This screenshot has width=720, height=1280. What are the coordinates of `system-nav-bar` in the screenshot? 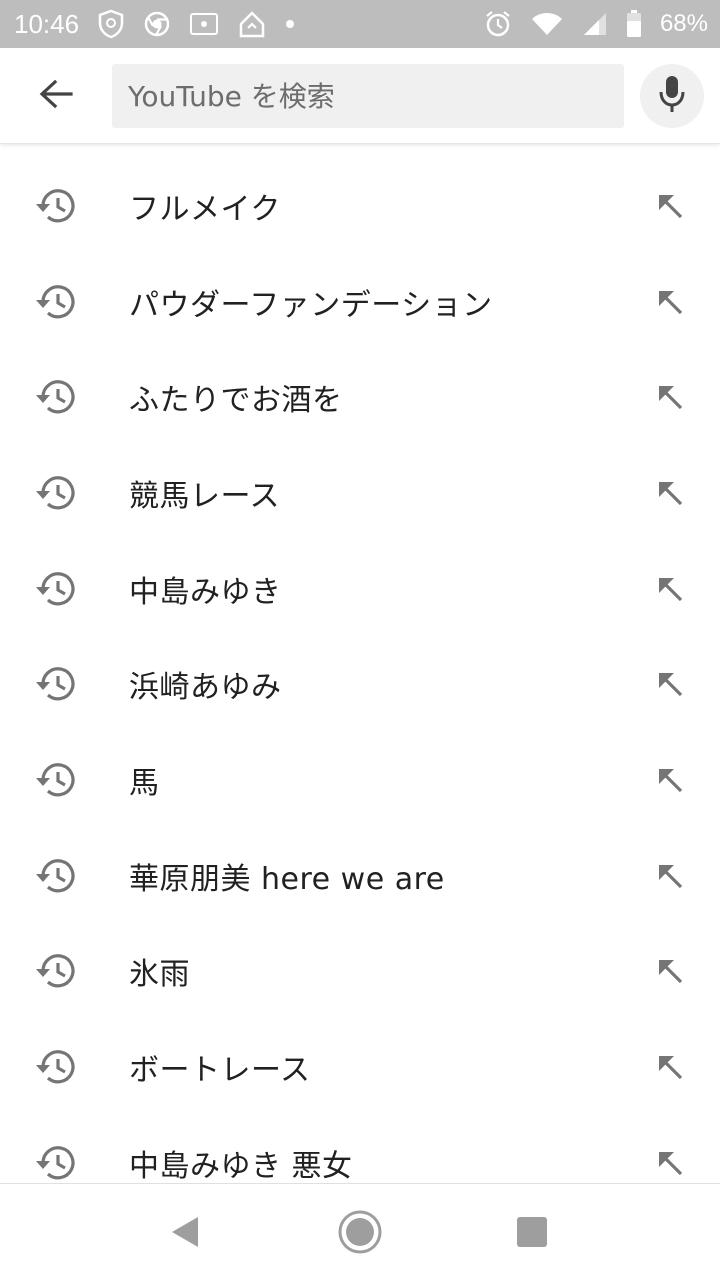 It's located at (360, 1231).